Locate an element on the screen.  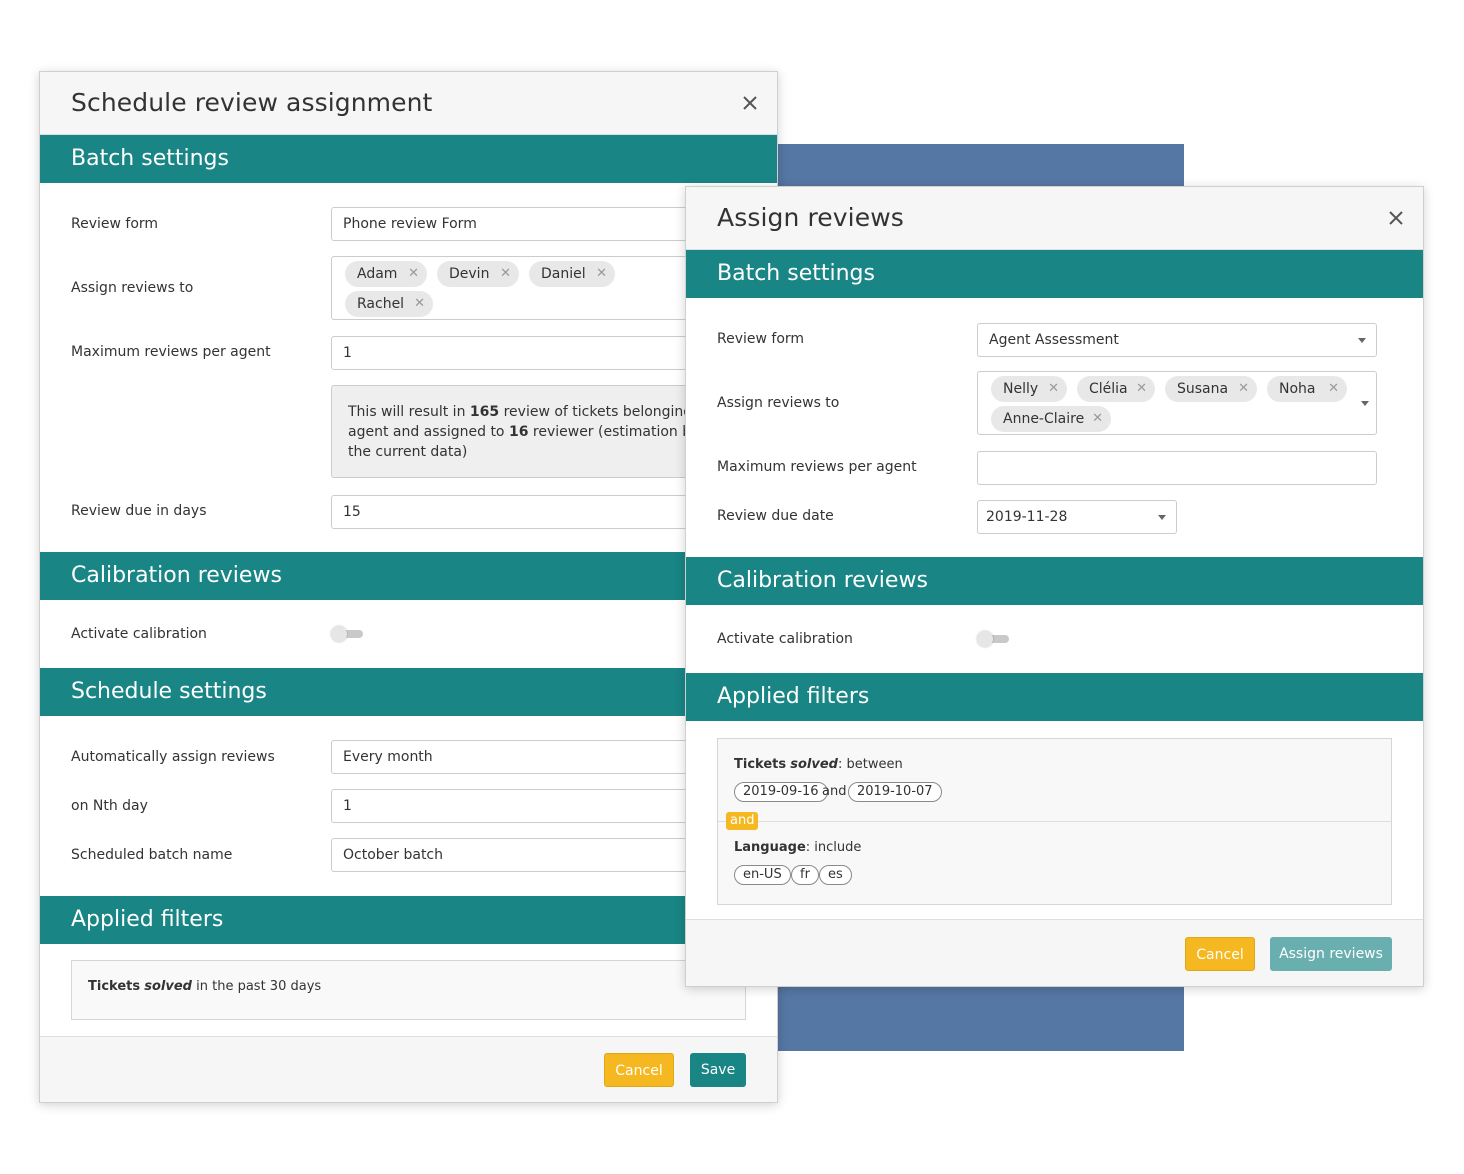
assignee-tag: Clélia ✕ is located at coordinates (1116, 389).